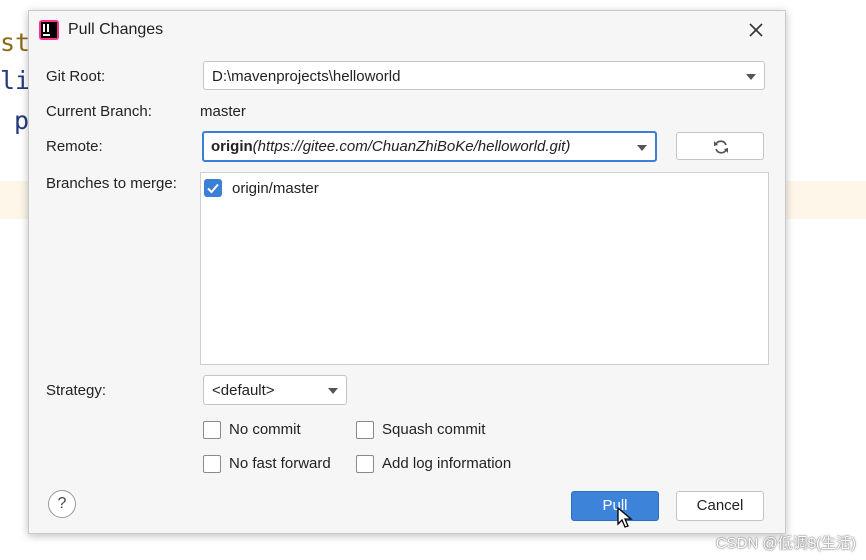 The image size is (866, 560). I want to click on dialog-title: Pull Changes, so click(116, 29).